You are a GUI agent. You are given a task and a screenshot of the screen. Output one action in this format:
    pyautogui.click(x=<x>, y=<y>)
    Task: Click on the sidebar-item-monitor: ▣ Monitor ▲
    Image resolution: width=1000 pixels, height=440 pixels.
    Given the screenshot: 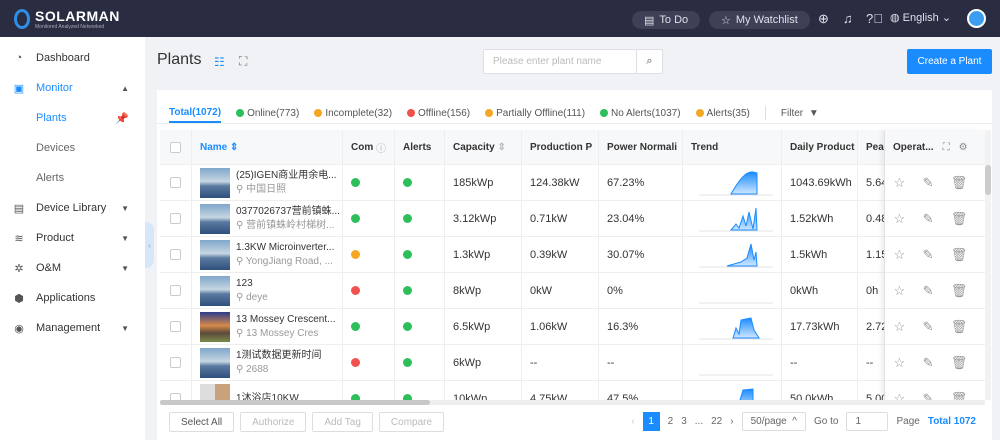 What is the action you would take?
    pyautogui.click(x=72, y=88)
    